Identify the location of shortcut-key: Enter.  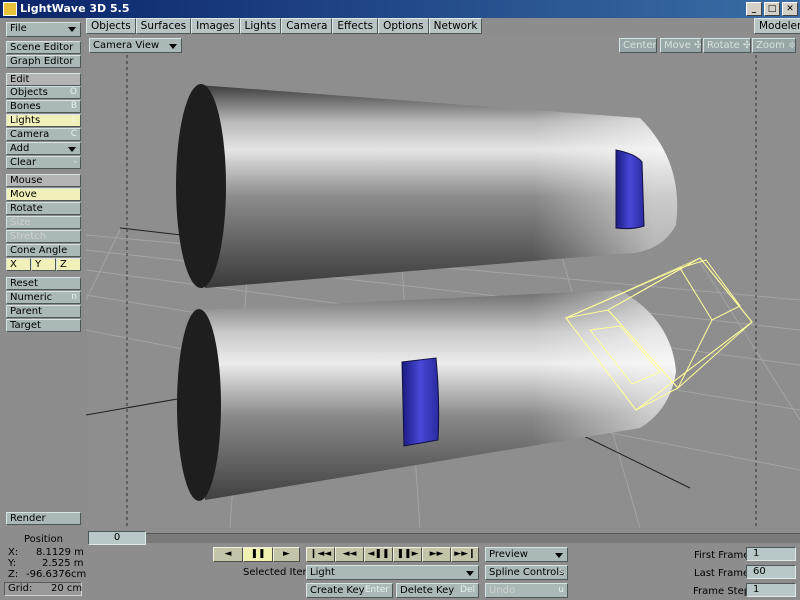
(376, 590).